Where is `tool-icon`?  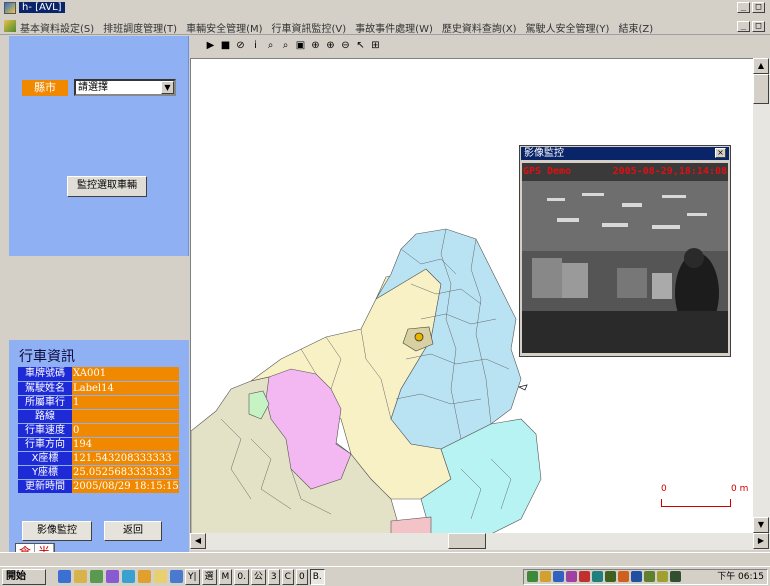
tool-icon is located at coordinates (112, 576).